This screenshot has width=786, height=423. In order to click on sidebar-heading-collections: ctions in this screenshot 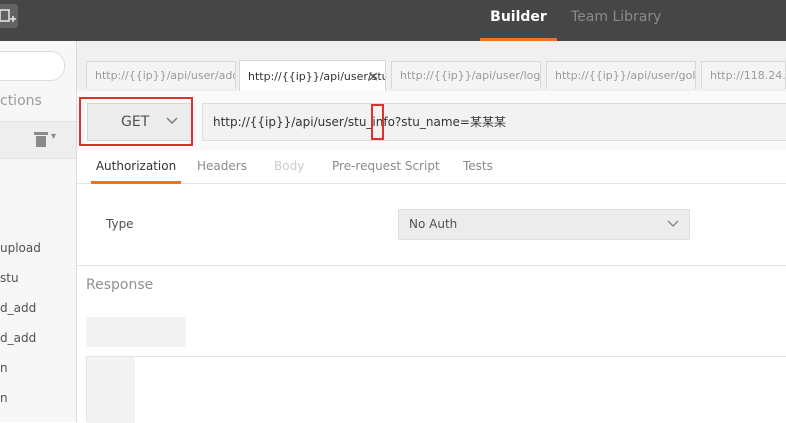, I will do `click(21, 101)`.